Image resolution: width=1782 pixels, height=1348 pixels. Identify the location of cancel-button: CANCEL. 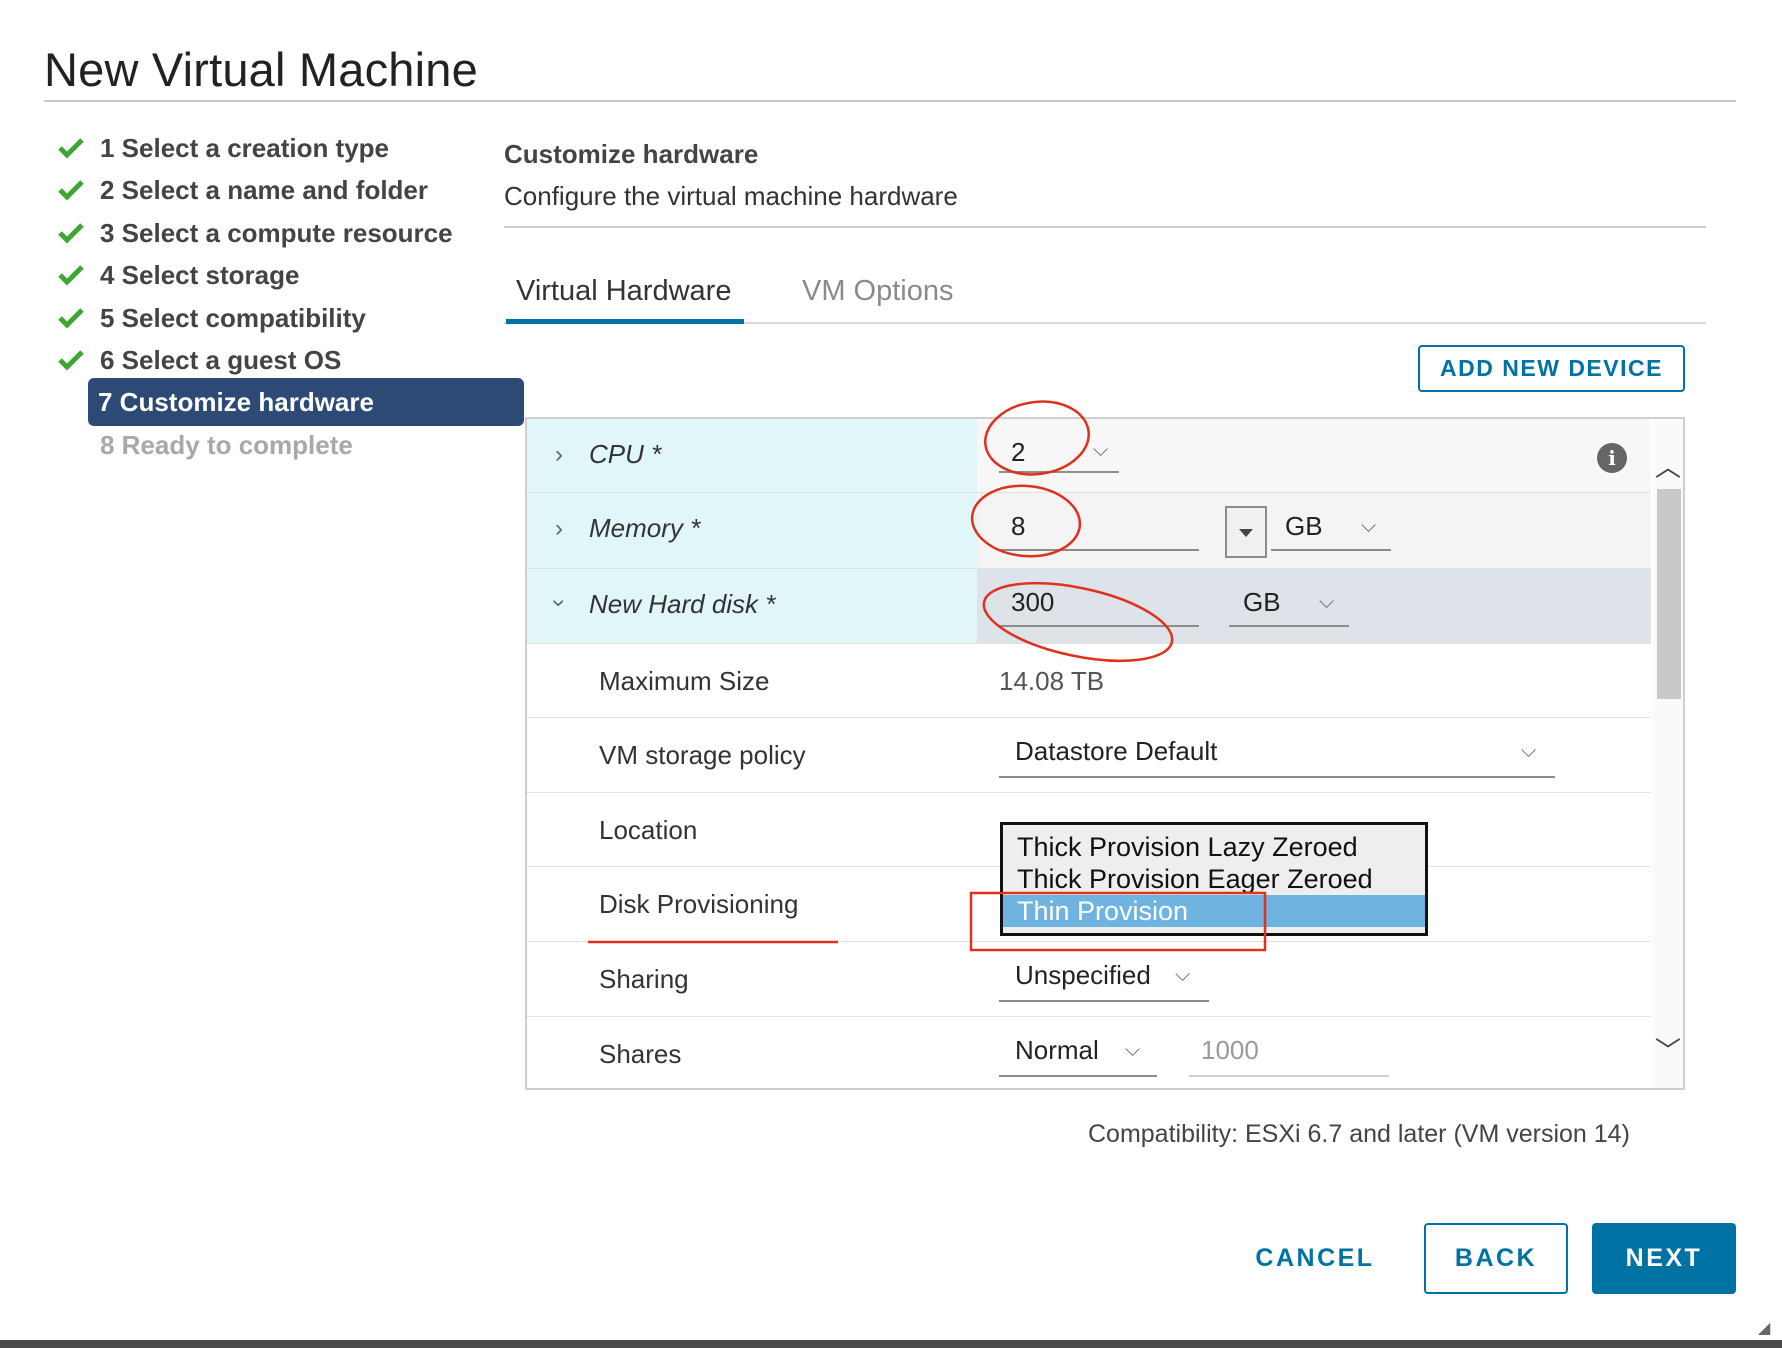
(1315, 1258).